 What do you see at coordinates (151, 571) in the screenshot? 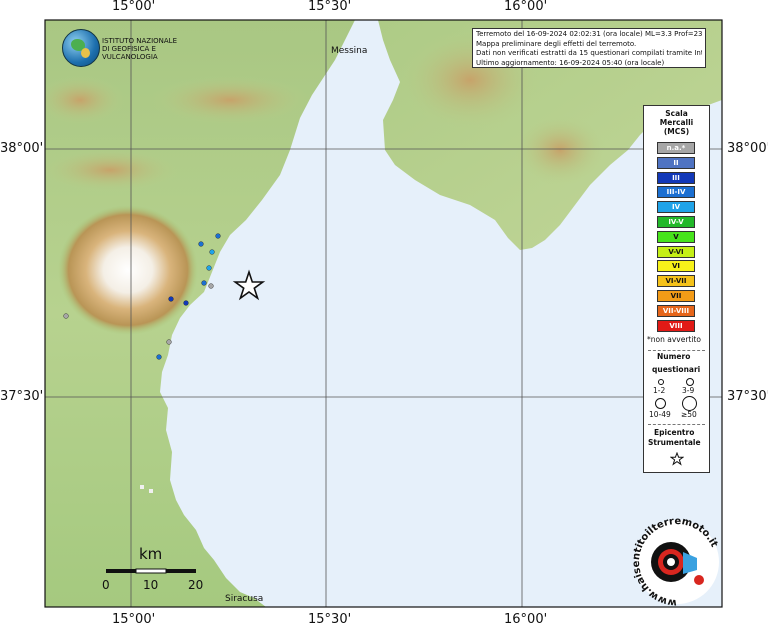
I see `scale-bar` at bounding box center [151, 571].